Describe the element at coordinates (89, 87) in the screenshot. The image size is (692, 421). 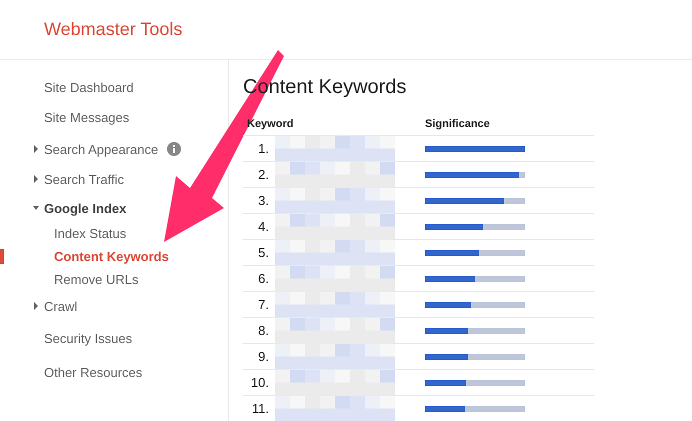
I see `sidebar-item: Site Dashboard` at that location.